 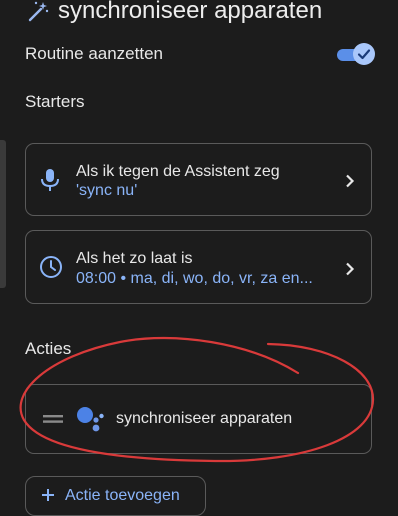 I want to click on routine-toggle-row: Routine aanzetten, so click(x=200, y=54).